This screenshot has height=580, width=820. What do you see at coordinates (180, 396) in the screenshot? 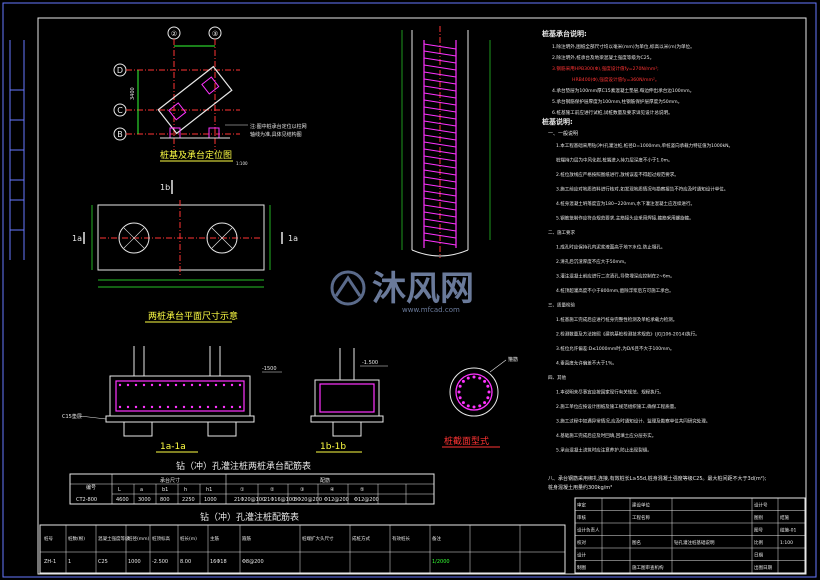
I see `cap-section` at bounding box center [180, 396].